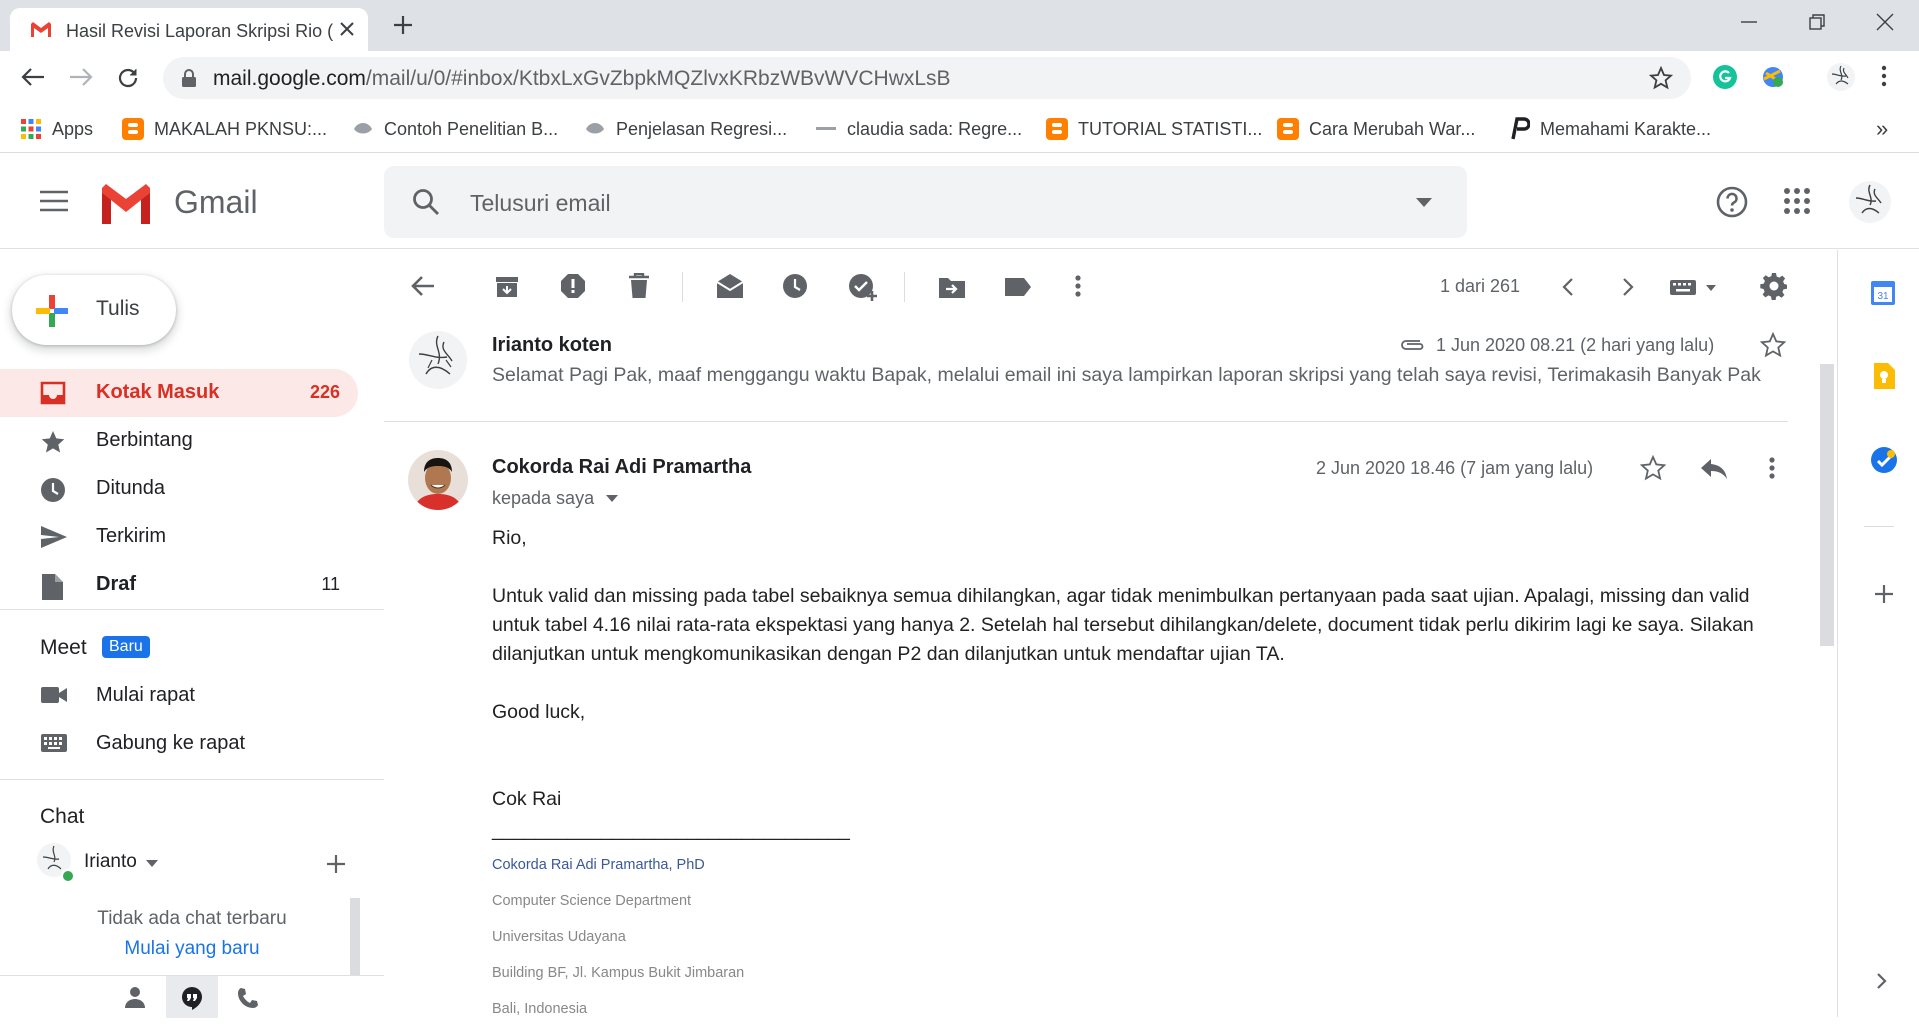 This screenshot has width=1919, height=1027. I want to click on nav-item-snoozed: Ditunda, so click(179, 489).